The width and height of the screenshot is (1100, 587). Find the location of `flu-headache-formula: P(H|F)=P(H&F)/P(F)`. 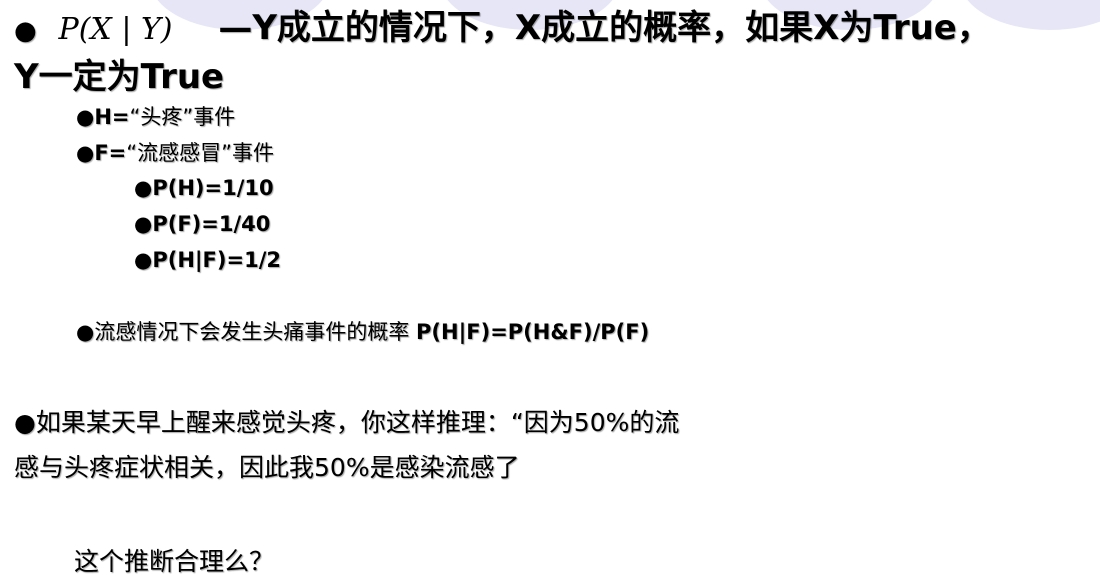

flu-headache-formula: P(H|F)=P(H&F)/P(F) is located at coordinates (533, 332).